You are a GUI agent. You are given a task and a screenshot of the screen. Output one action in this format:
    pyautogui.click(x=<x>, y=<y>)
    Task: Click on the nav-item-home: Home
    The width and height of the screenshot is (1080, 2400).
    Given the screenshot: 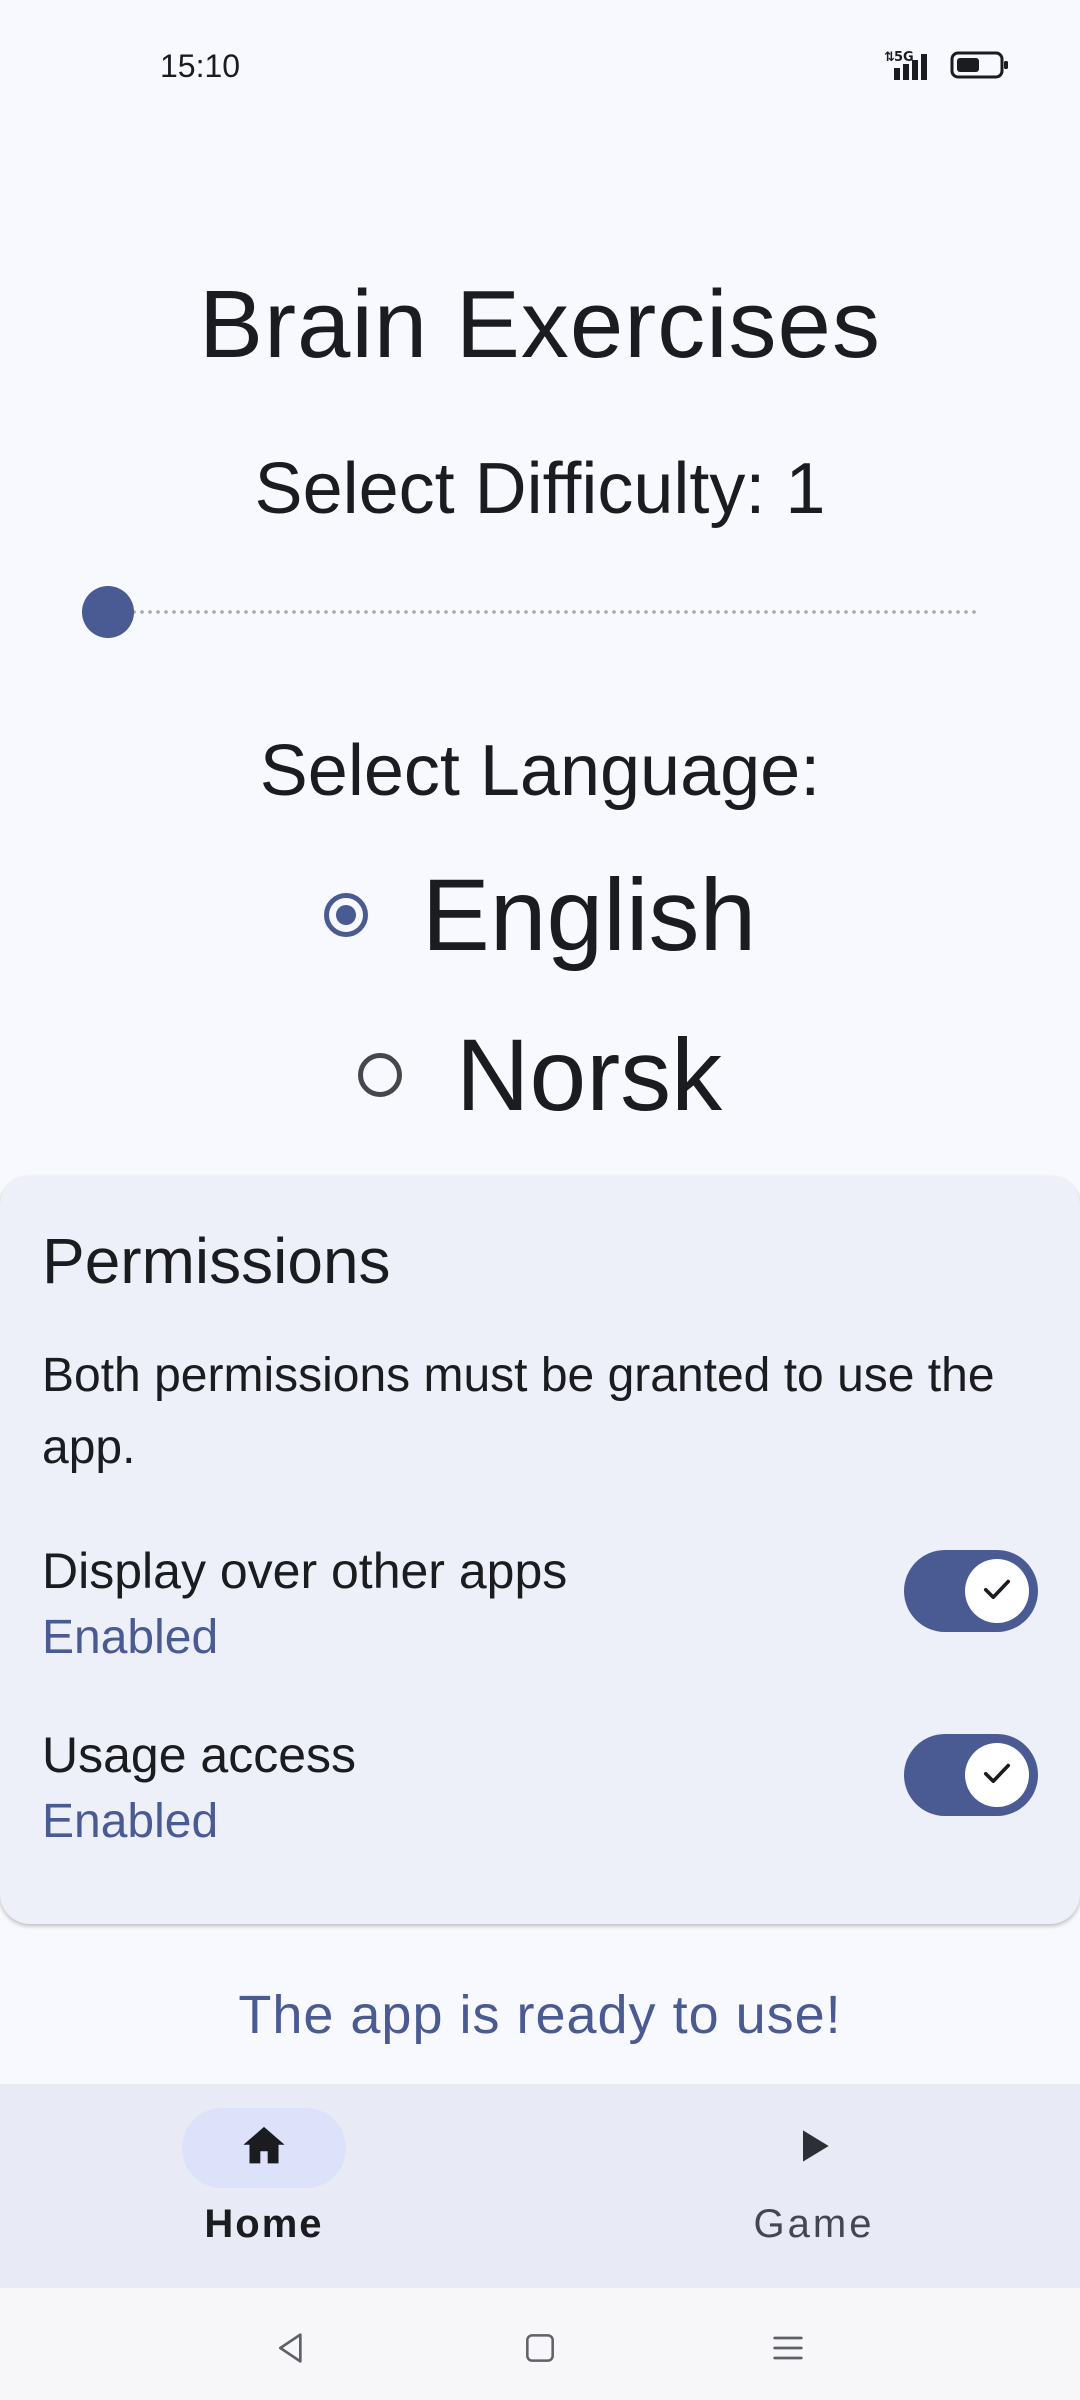 What is the action you would take?
    pyautogui.click(x=270, y=2186)
    